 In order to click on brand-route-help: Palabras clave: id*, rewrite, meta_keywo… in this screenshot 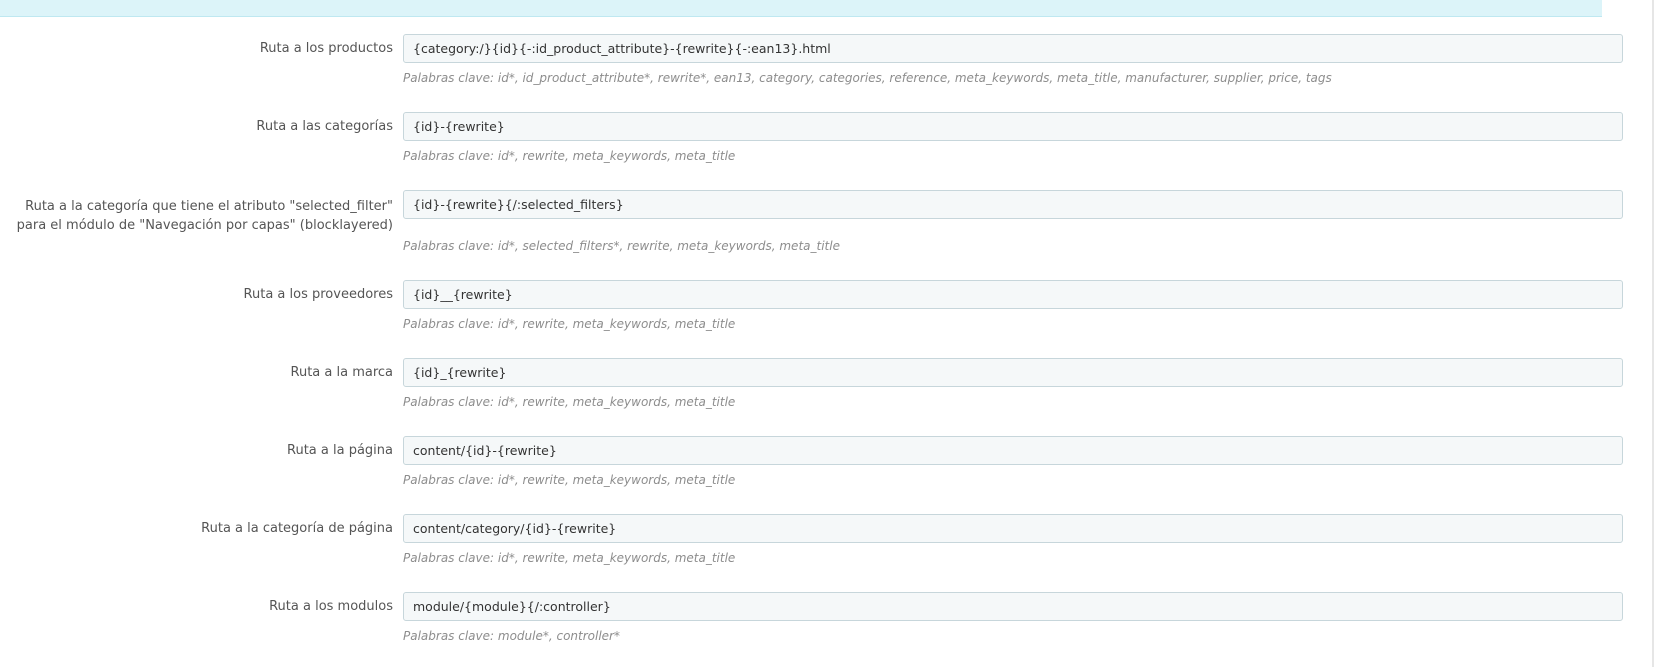, I will do `click(569, 402)`.